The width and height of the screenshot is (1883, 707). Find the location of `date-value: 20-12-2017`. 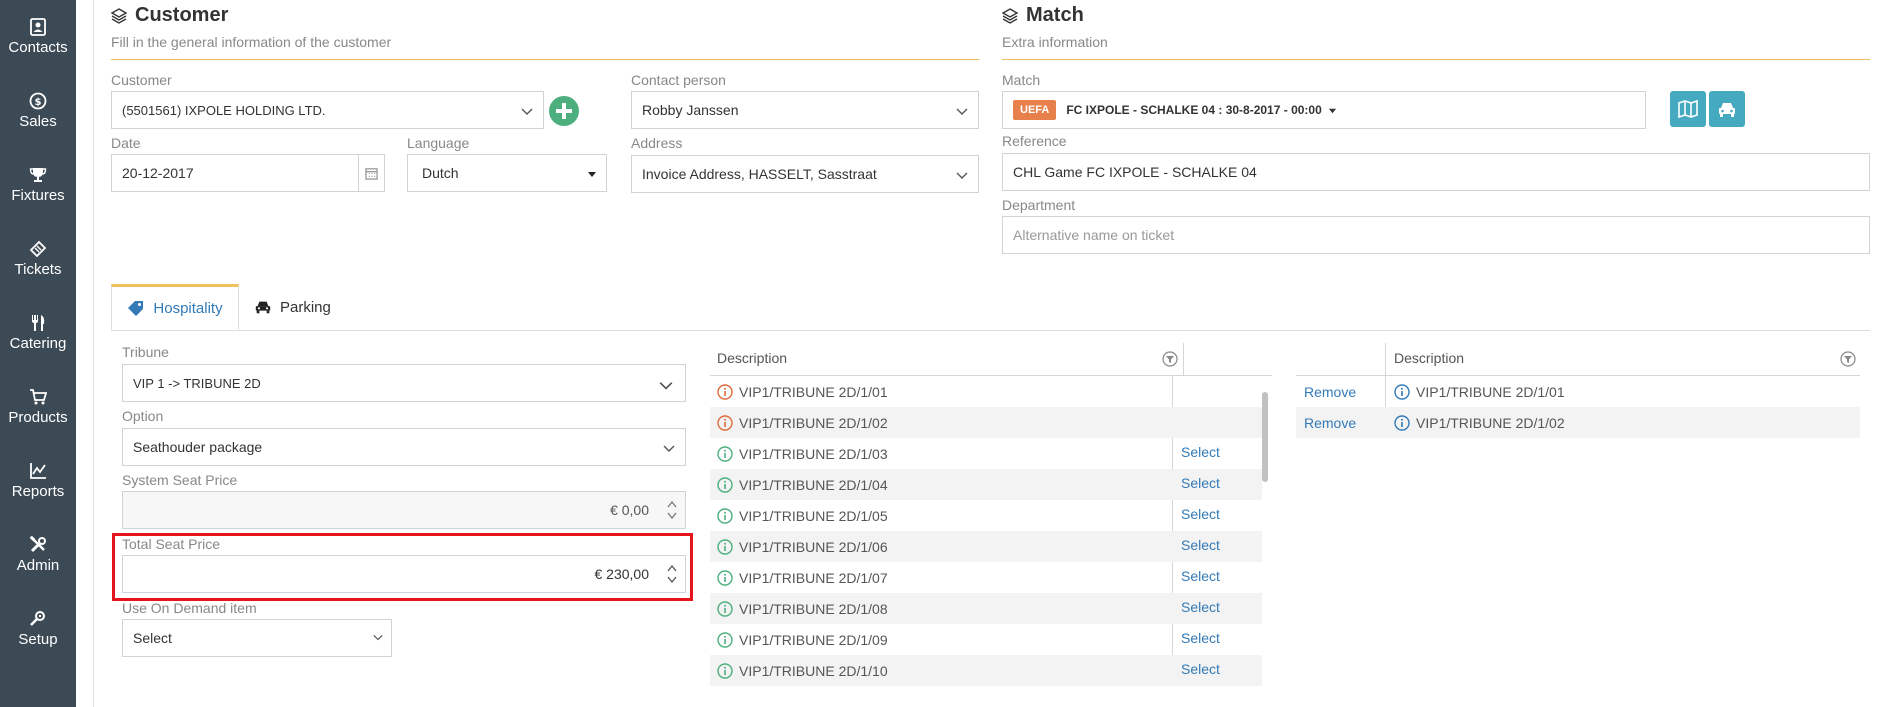

date-value: 20-12-2017 is located at coordinates (158, 173).